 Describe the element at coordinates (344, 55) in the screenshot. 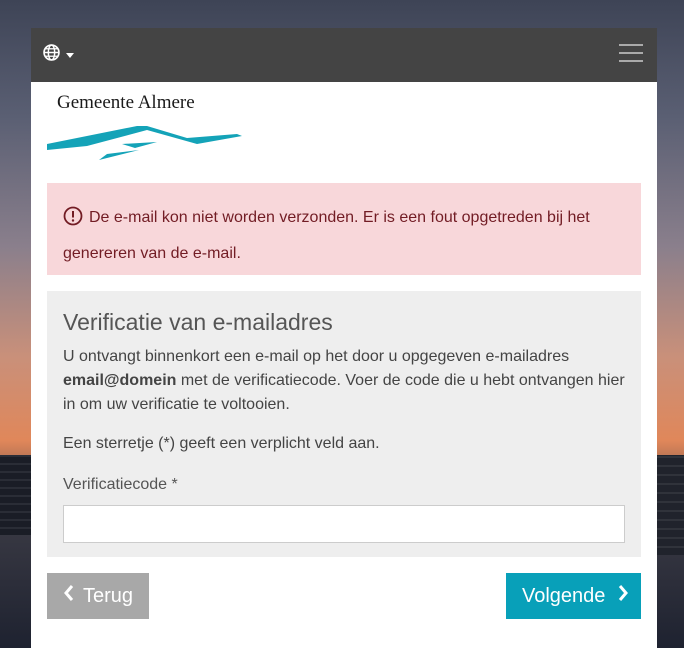

I see `top-navbar` at that location.